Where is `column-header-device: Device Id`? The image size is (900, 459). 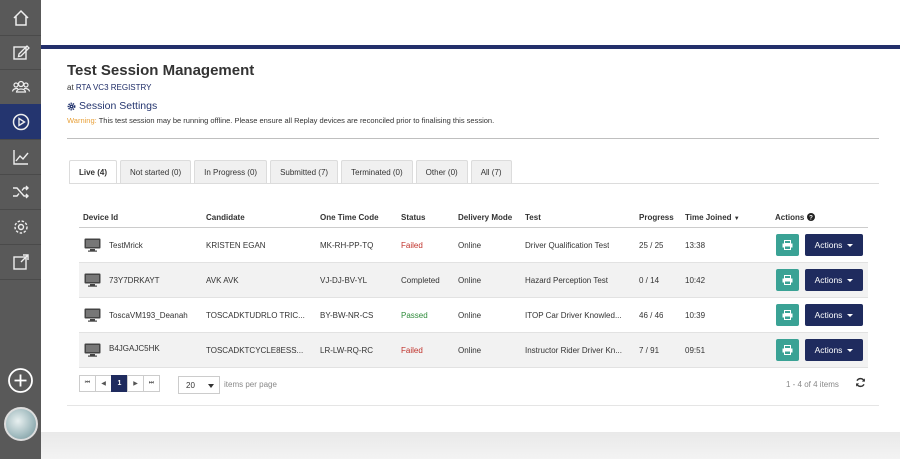
column-header-device: Device Id is located at coordinates (100, 217).